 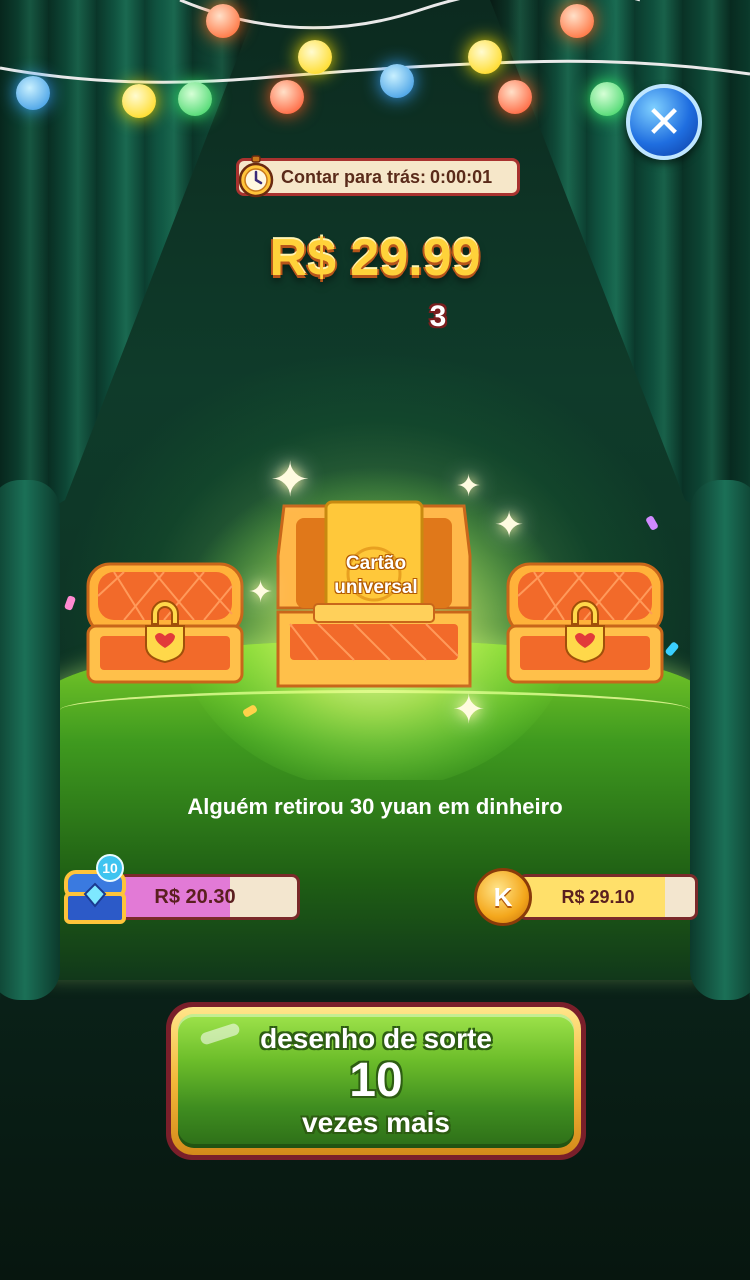 I want to click on reward-price: R$ 29.99, so click(x=375, y=258).